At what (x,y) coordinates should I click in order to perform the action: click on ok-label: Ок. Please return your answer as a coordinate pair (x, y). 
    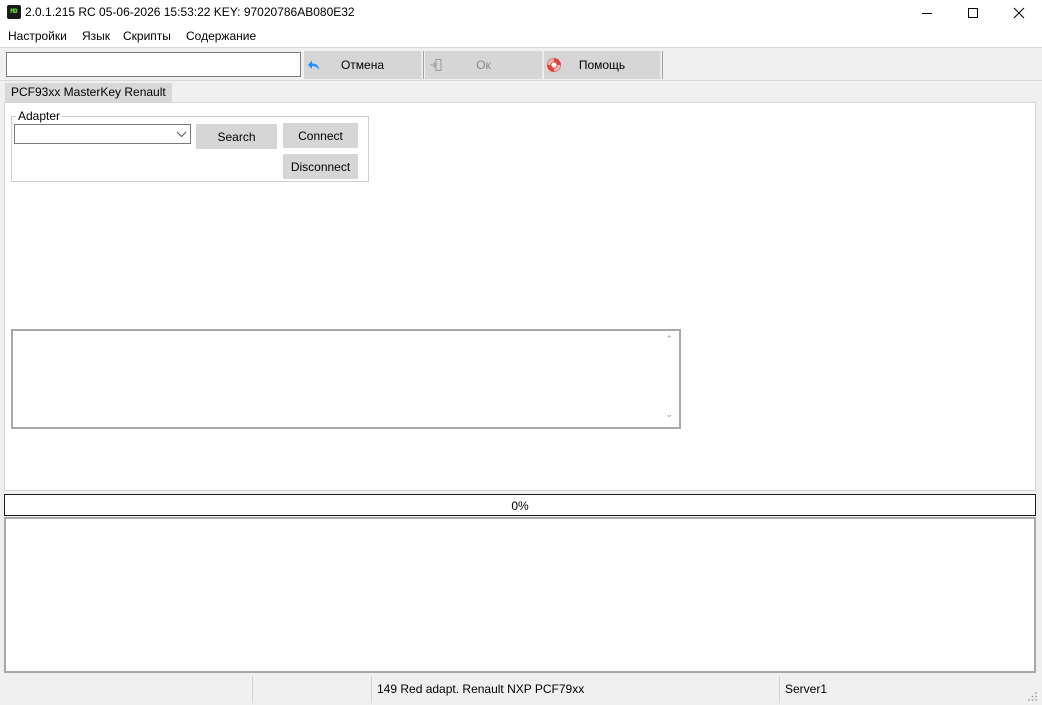
    Looking at the image, I should click on (483, 65).